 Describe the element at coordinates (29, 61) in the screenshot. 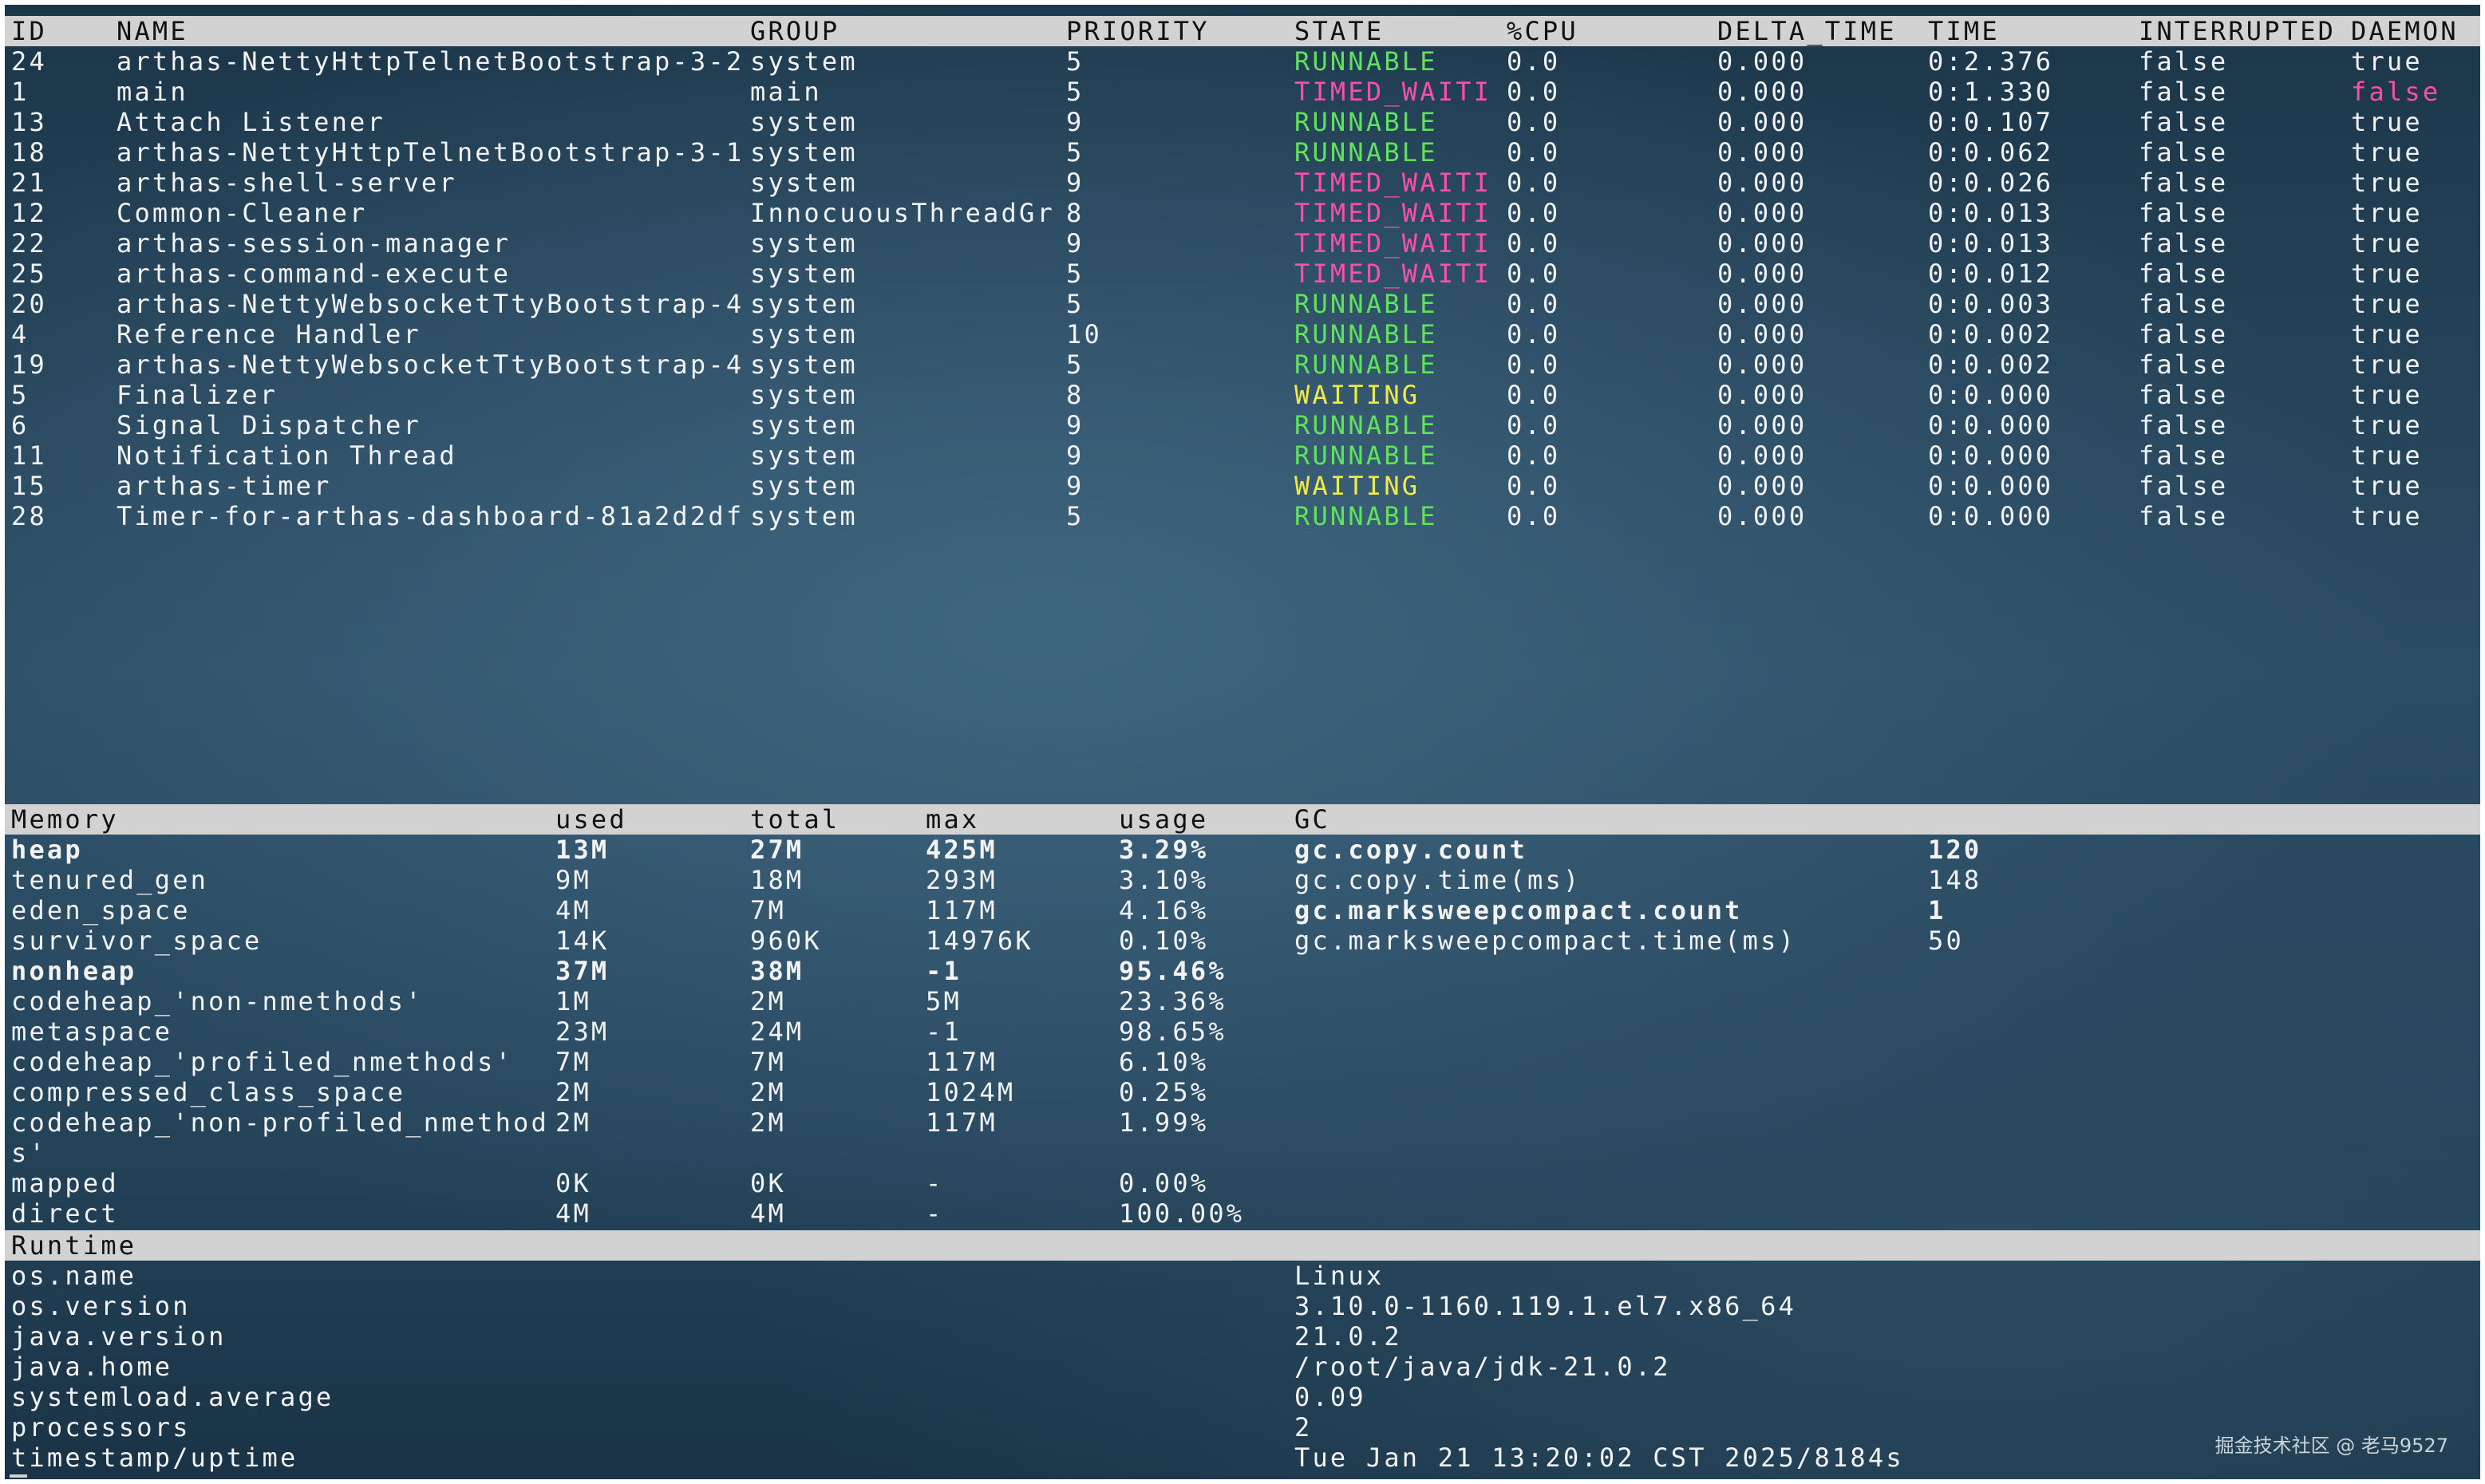

I see `thread-id: 24` at that location.